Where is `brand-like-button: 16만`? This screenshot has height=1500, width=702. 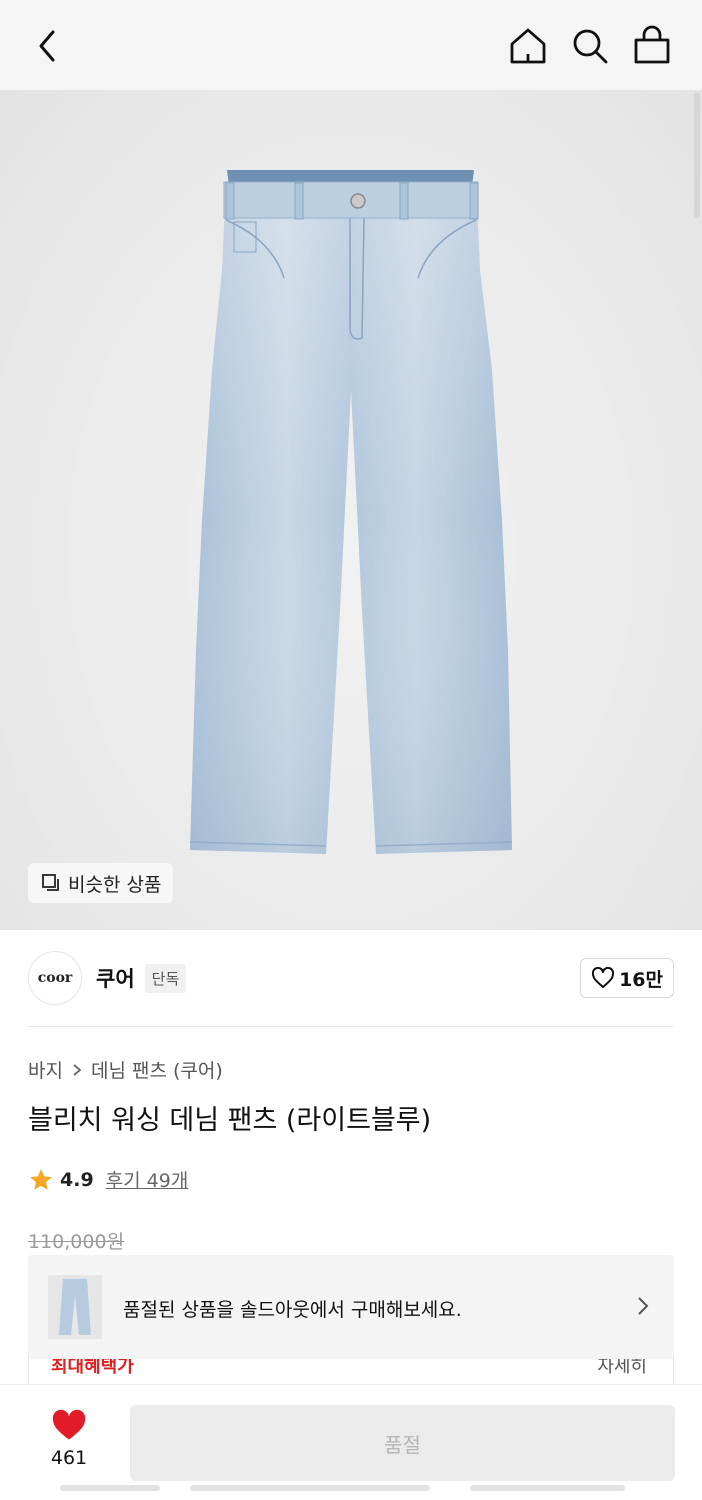 brand-like-button: 16만 is located at coordinates (627, 978).